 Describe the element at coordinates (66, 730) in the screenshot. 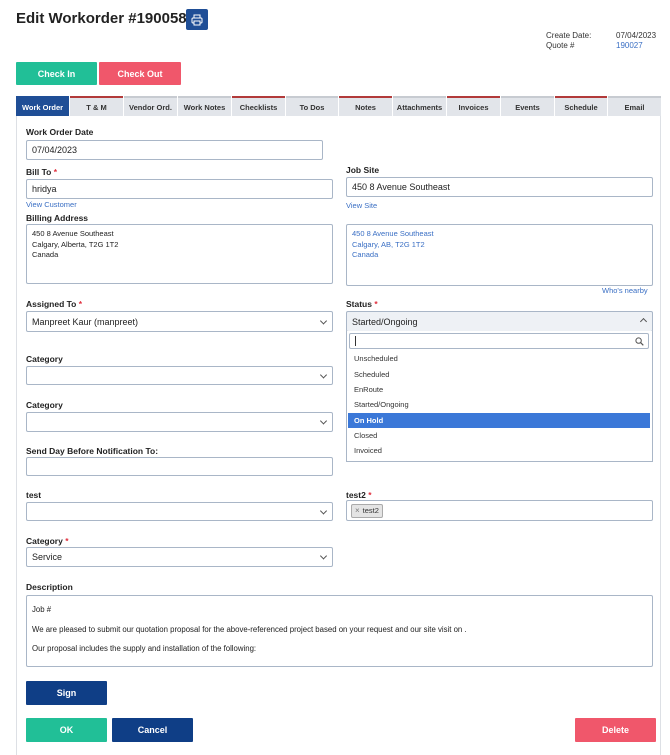

I see `ok-button: OK` at that location.